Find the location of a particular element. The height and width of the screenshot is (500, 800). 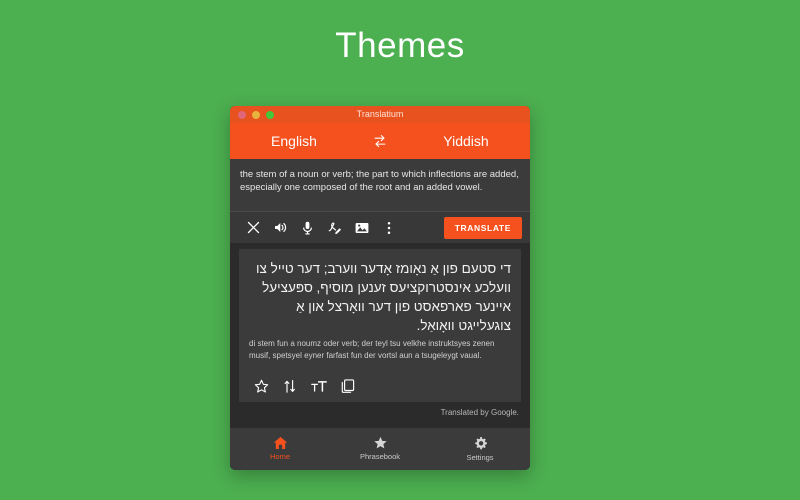

handwriting-button is located at coordinates (334, 228).